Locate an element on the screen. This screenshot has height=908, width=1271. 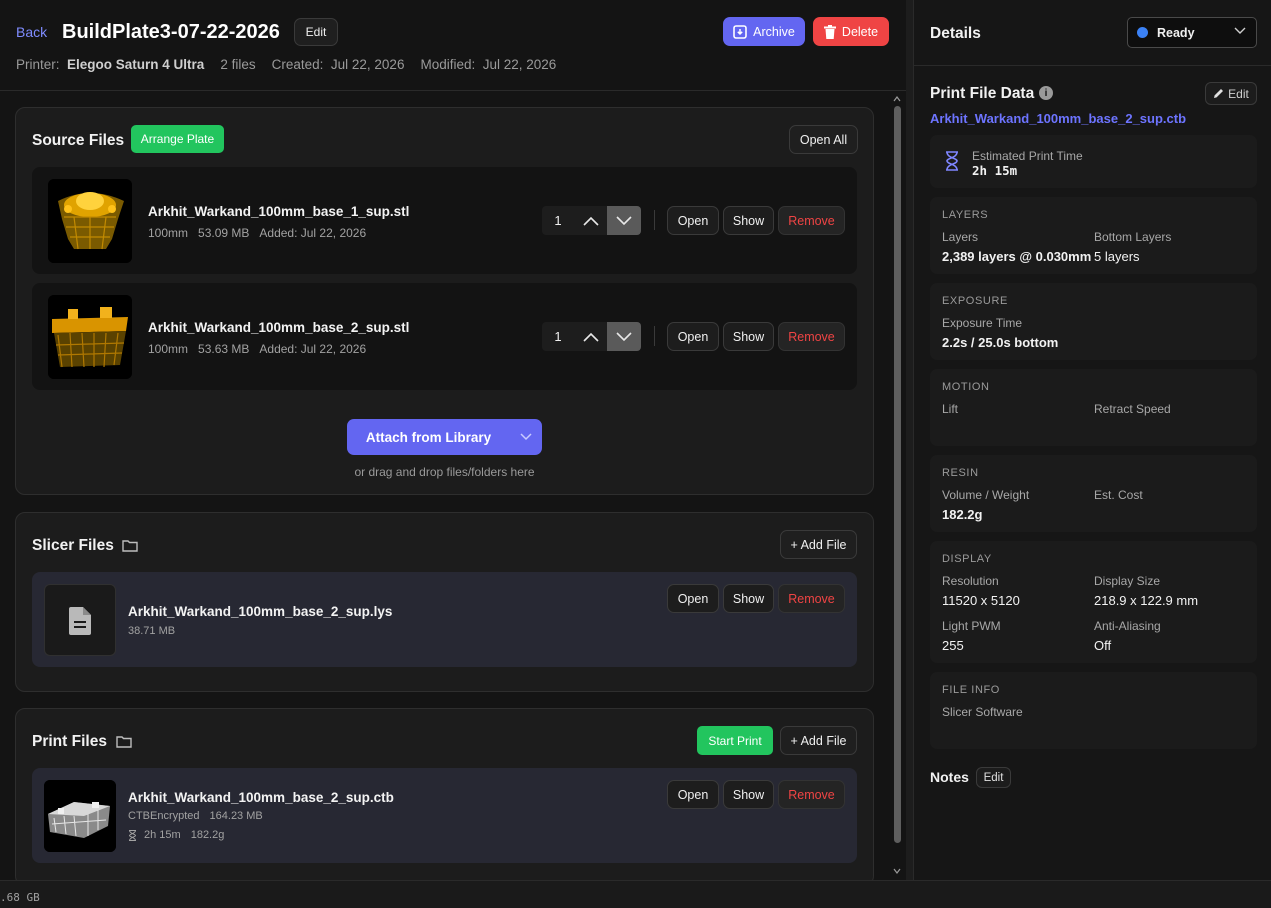
open-all-button: Open All is located at coordinates (823, 139).